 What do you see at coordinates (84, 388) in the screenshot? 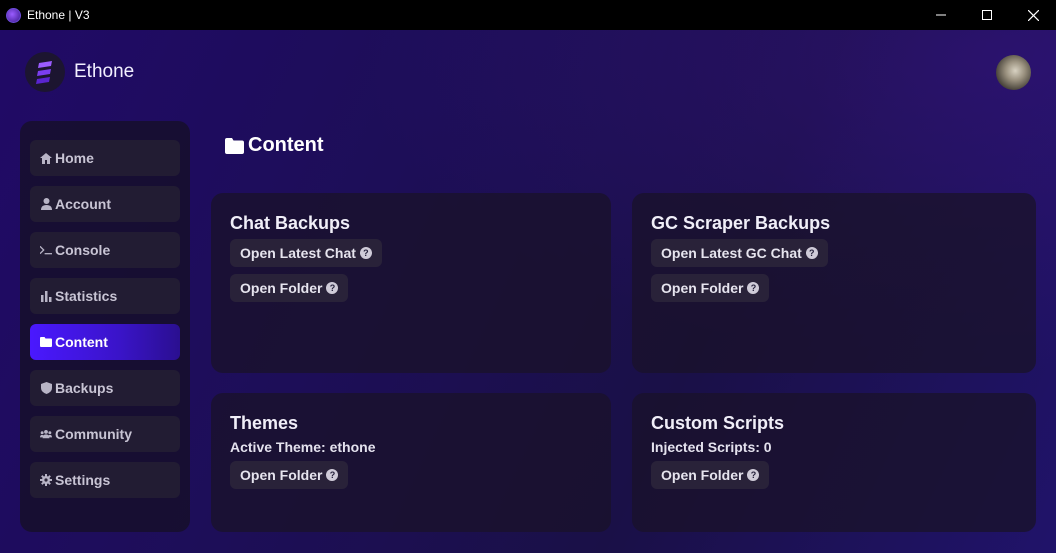
I see `sidebar-item-label: Backups` at bounding box center [84, 388].